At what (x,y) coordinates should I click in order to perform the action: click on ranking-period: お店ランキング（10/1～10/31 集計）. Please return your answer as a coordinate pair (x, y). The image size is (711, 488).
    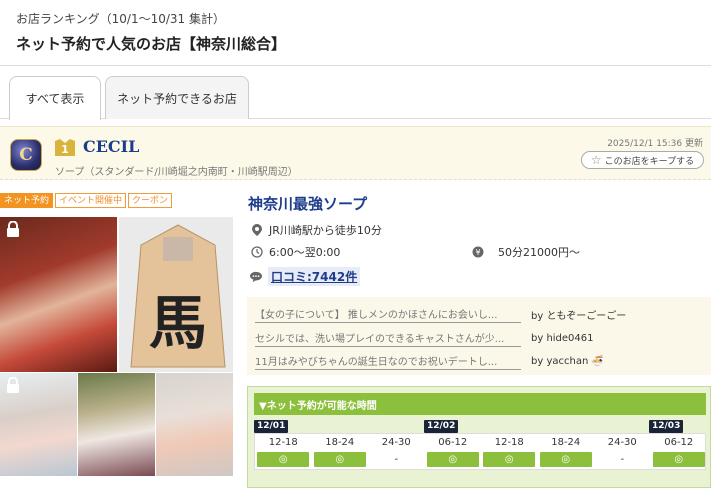
    Looking at the image, I should click on (120, 19).